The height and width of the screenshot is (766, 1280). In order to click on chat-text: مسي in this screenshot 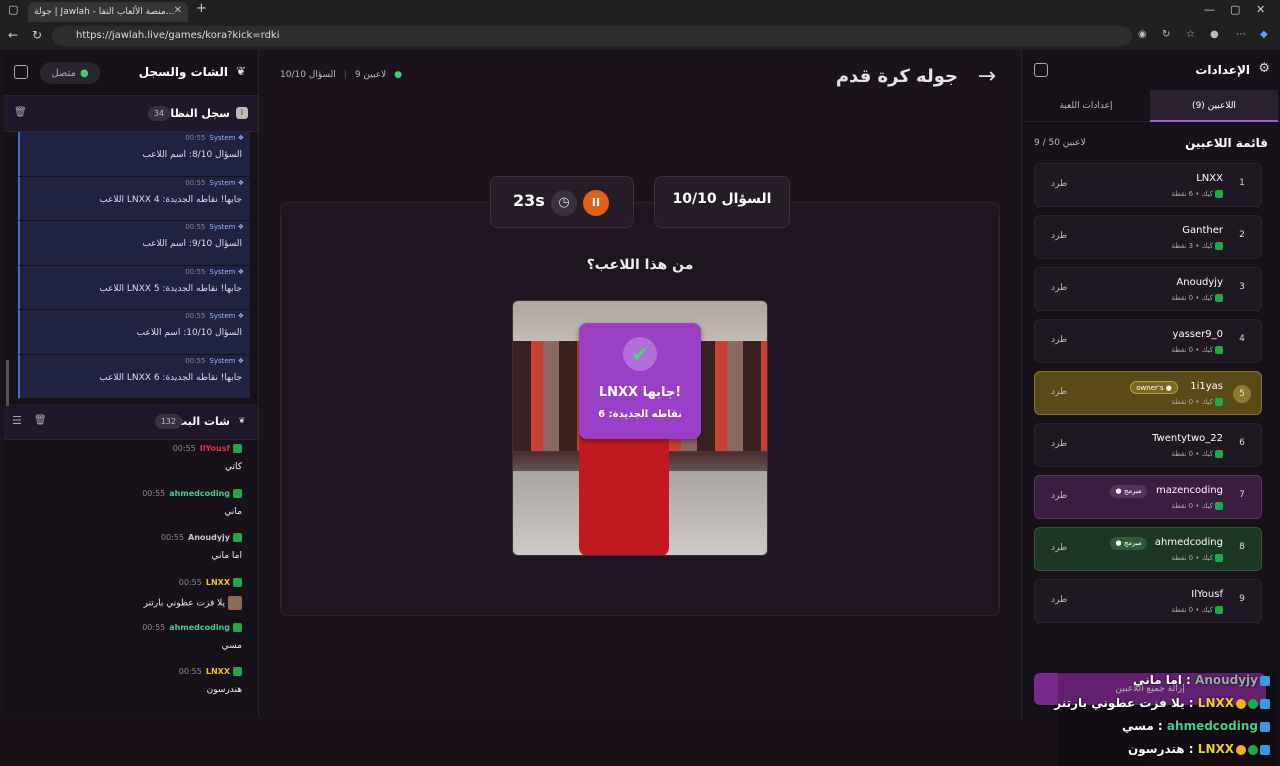, I will do `click(232, 646)`.